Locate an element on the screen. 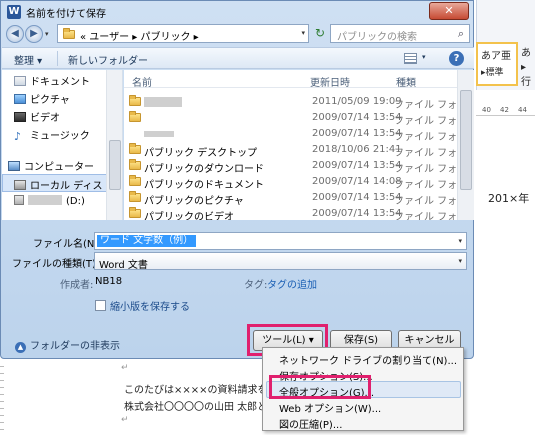 The image size is (535, 435). help-icon: ? is located at coordinates (456, 58).